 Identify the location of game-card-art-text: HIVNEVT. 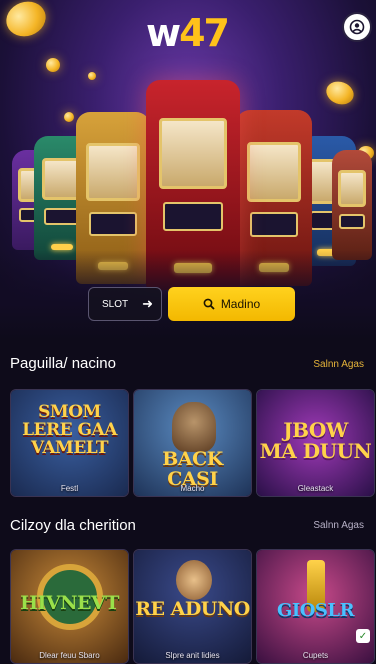
(69, 603).